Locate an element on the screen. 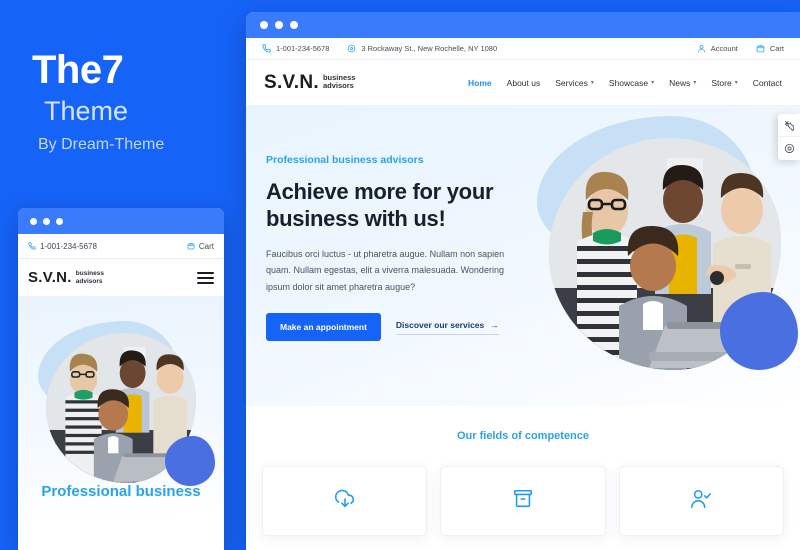 The height and width of the screenshot is (550, 800). menu-item-about-us: About us is located at coordinates (524, 83).